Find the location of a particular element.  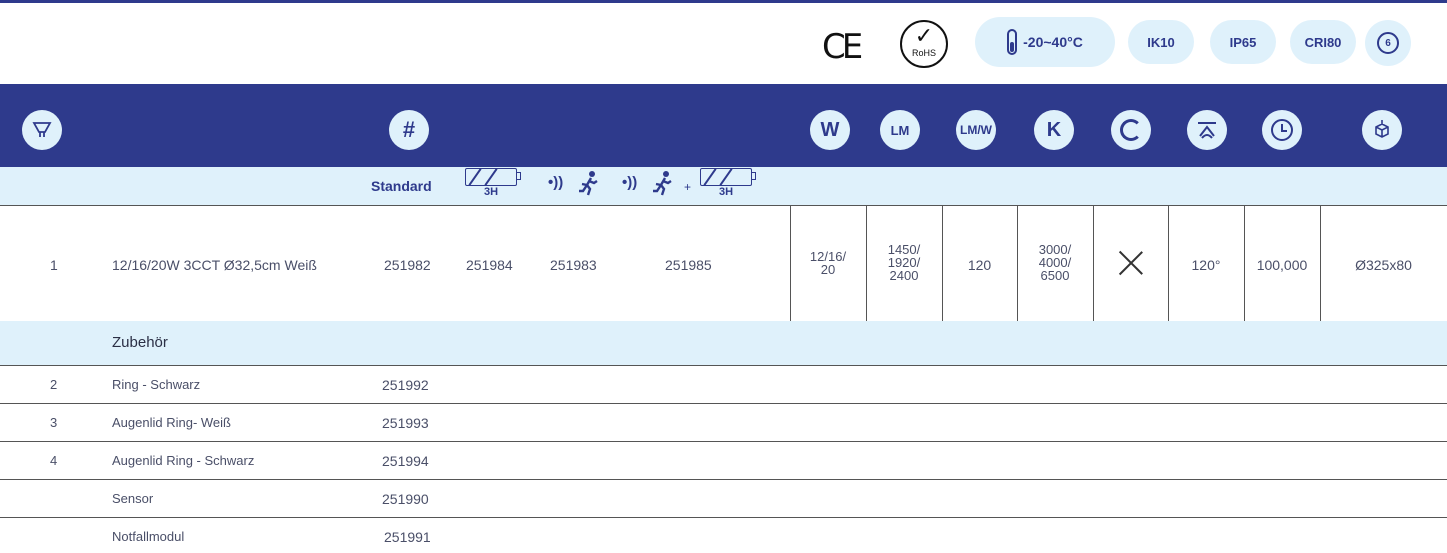

clock-glyph-icon is located at coordinates (1282, 130).